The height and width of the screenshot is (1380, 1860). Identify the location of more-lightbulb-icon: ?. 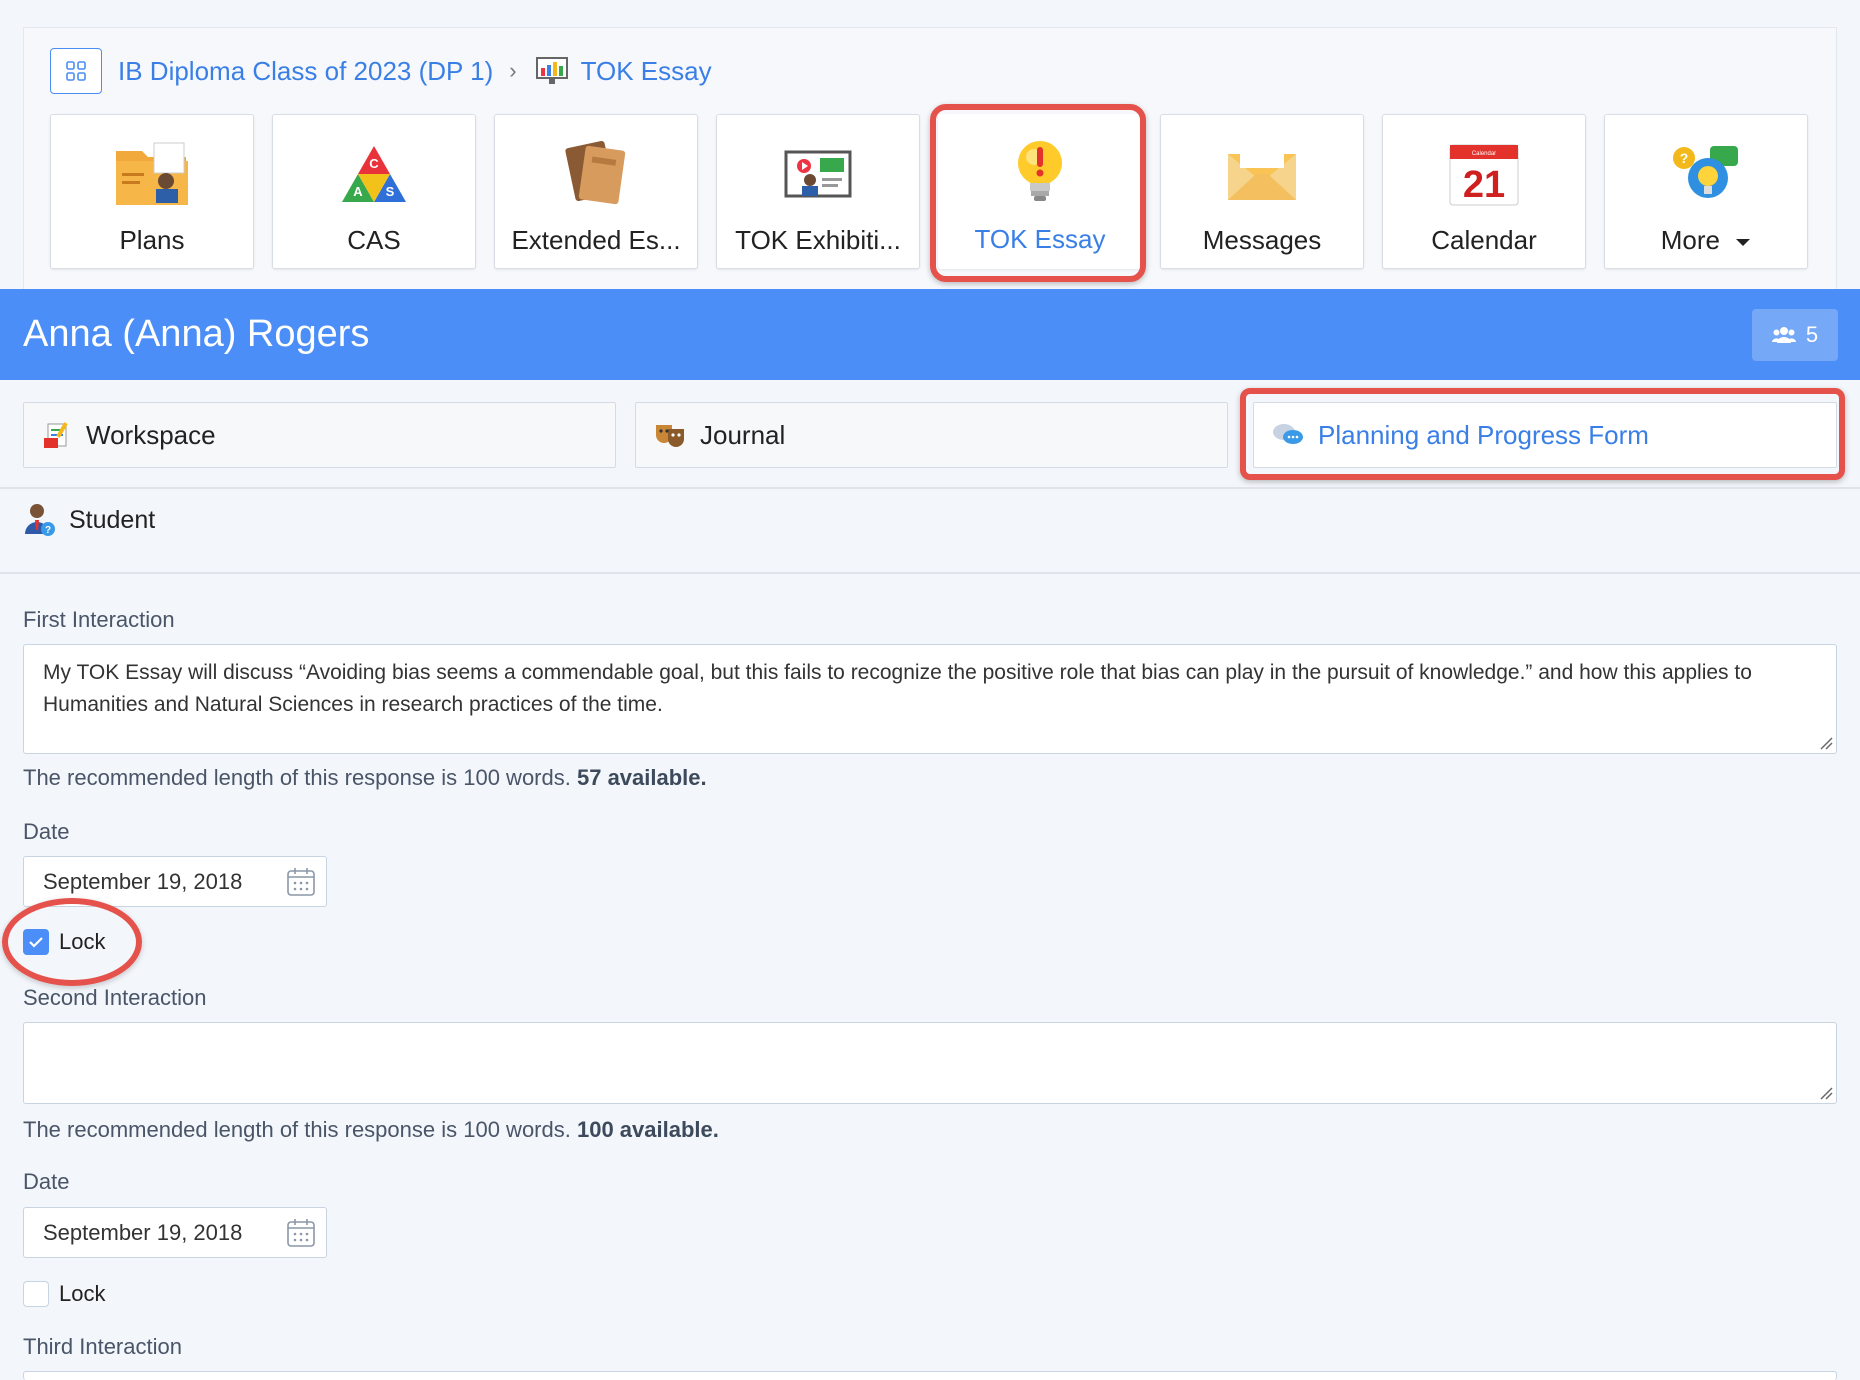
(1706, 174).